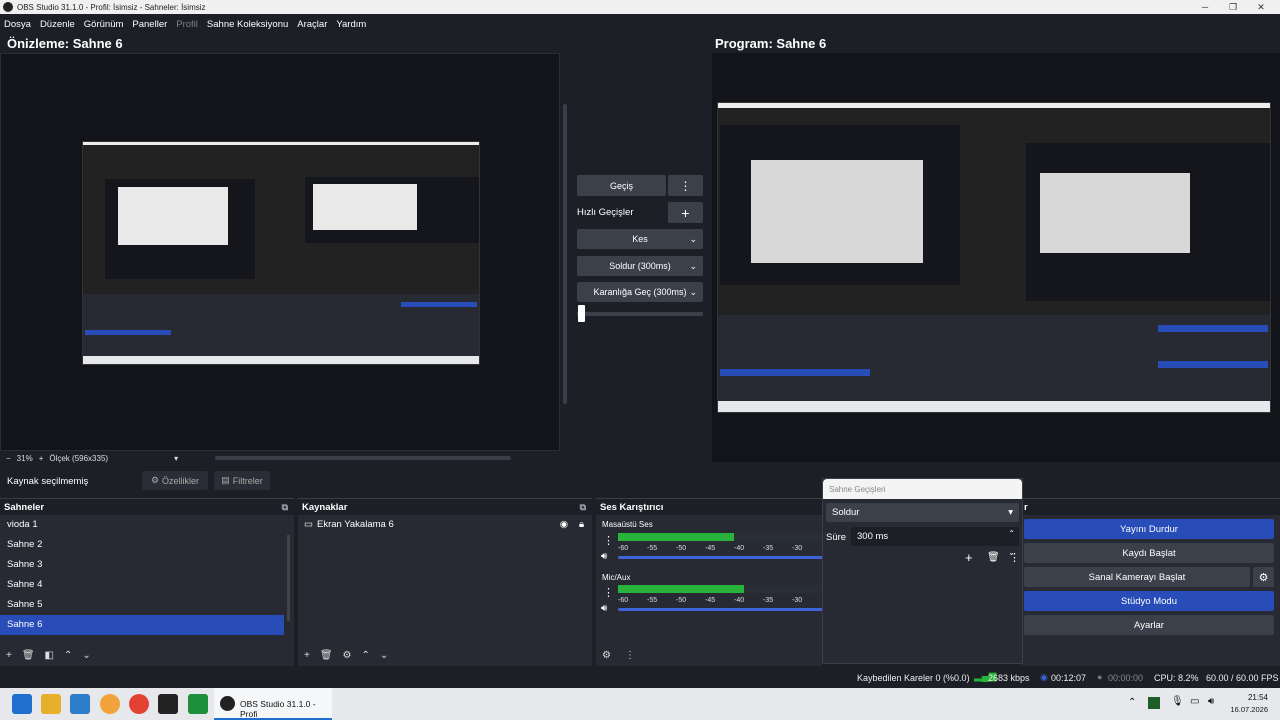 The image size is (1280, 720). Describe the element at coordinates (720, 609) in the screenshot. I see `volume-slider-mic` at that location.